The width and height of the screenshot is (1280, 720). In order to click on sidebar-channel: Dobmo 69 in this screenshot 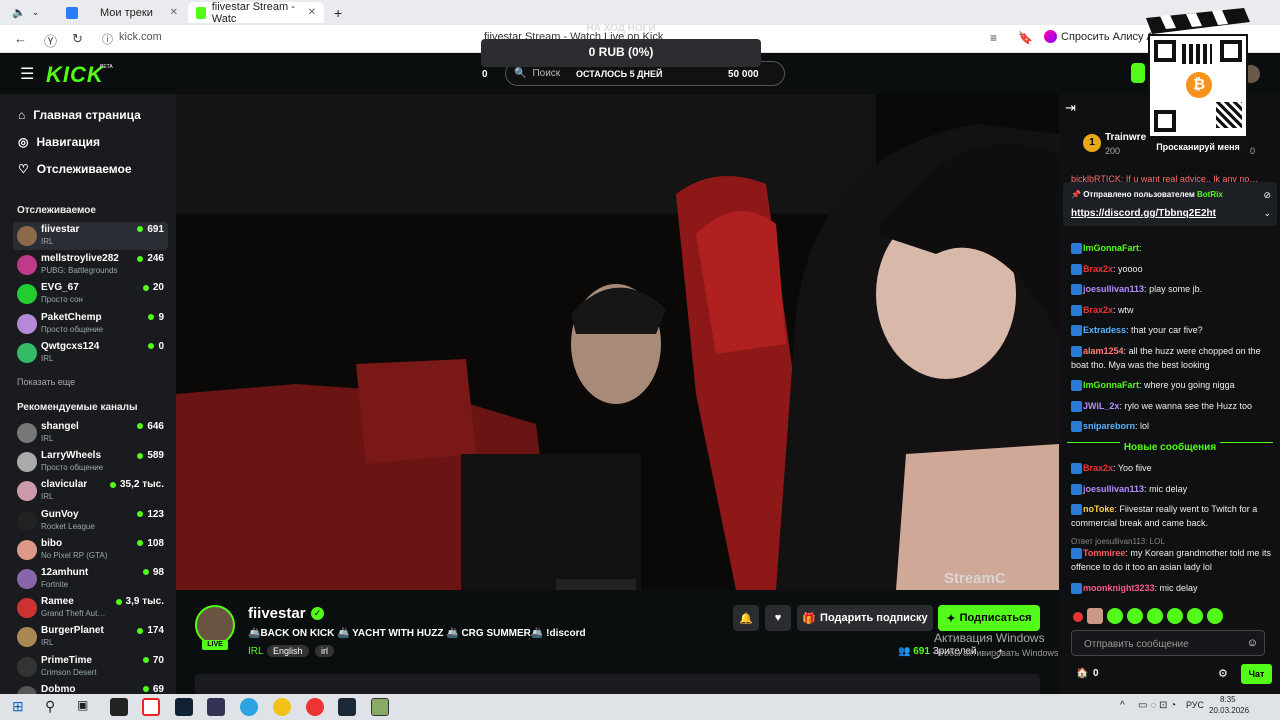, I will do `click(90, 688)`.